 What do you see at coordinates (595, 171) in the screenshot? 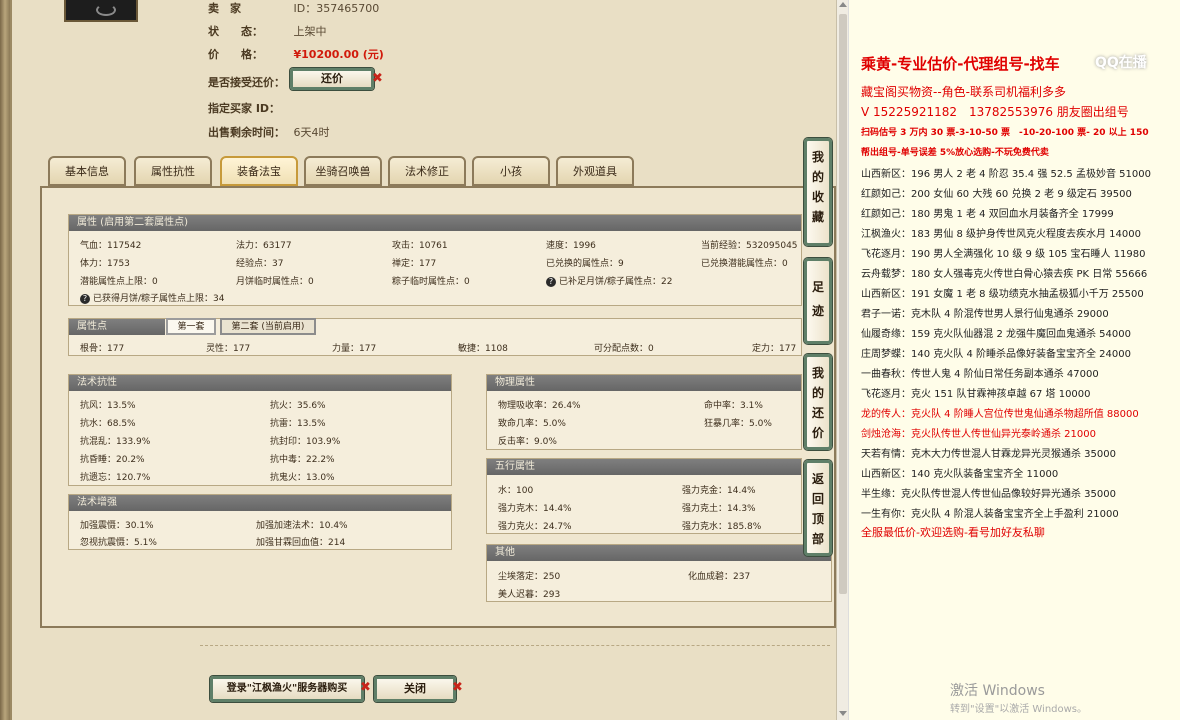
I see `tab-appearance: 外观道具` at bounding box center [595, 171].